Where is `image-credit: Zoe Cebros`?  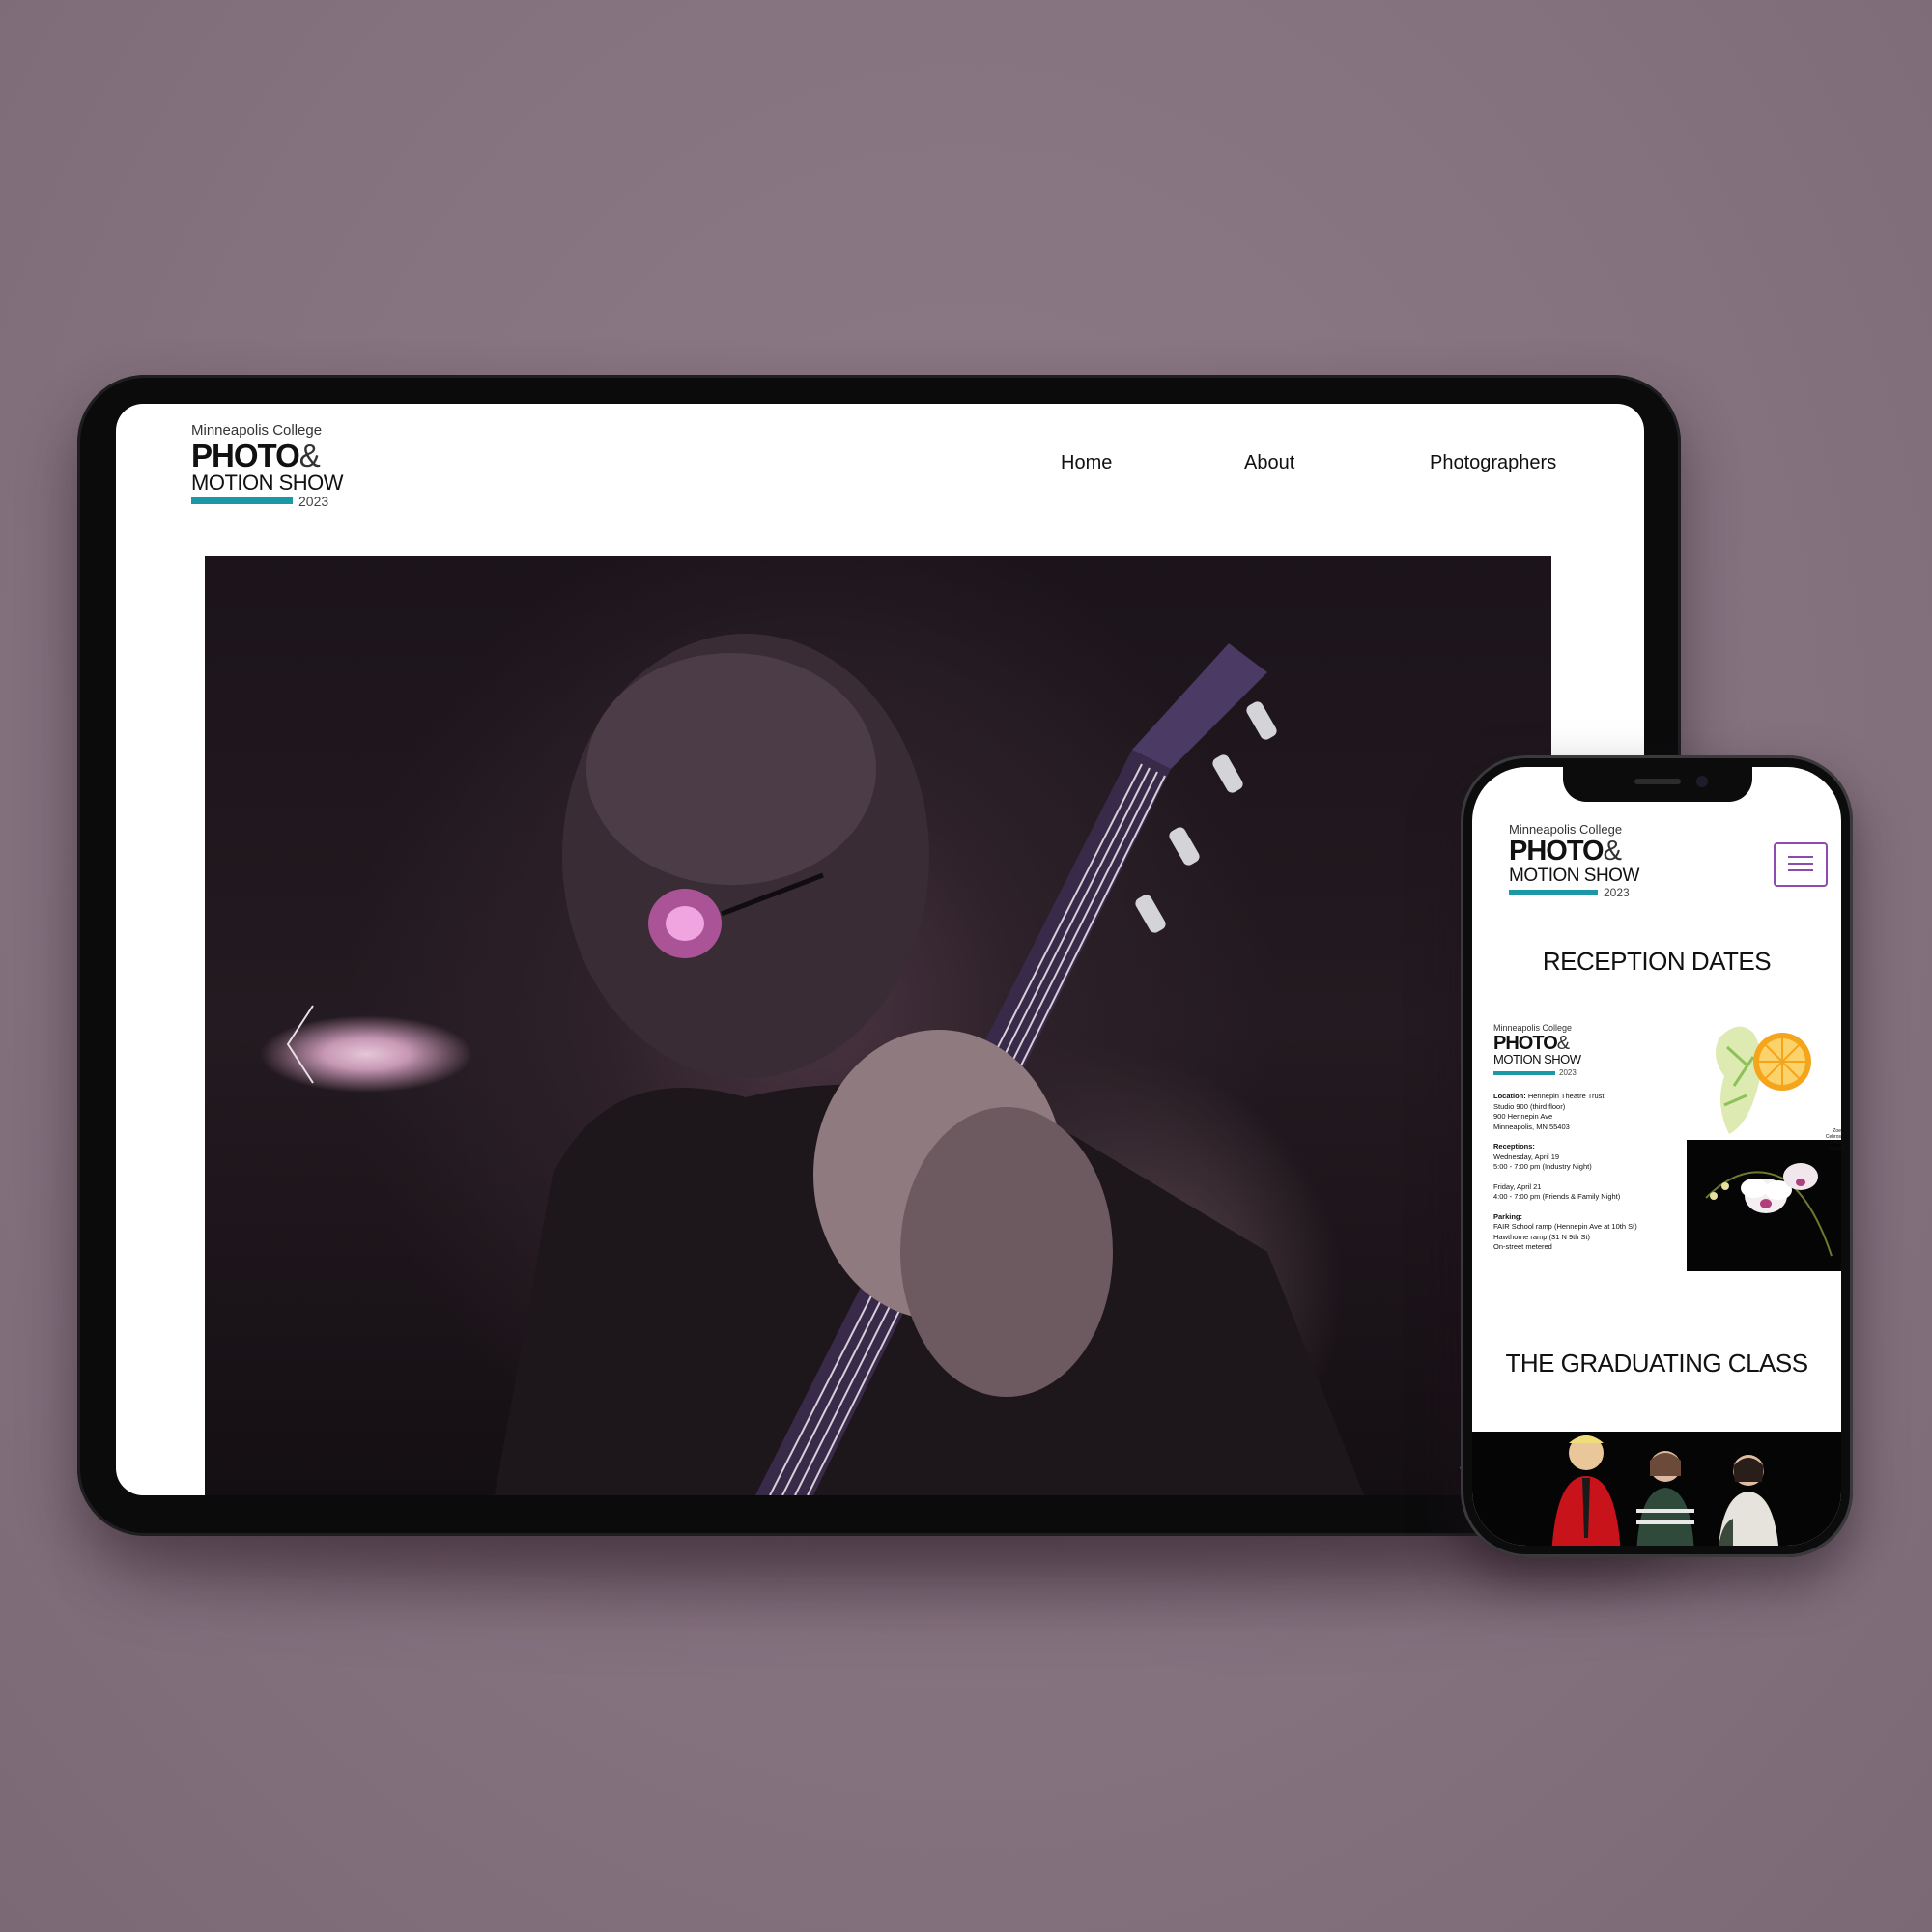
image-credit: Zoe Cebros is located at coordinates (1833, 1134).